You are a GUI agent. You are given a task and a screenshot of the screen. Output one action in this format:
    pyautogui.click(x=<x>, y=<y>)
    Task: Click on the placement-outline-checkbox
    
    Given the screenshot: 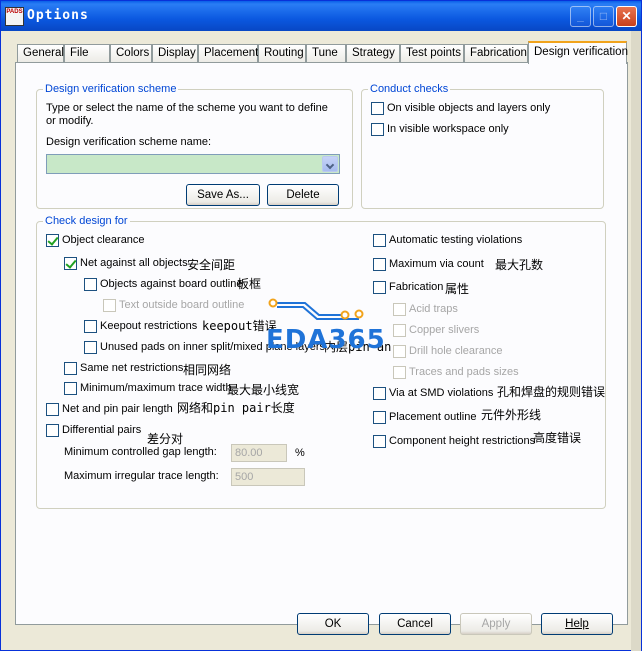 What is the action you would take?
    pyautogui.click(x=379, y=417)
    